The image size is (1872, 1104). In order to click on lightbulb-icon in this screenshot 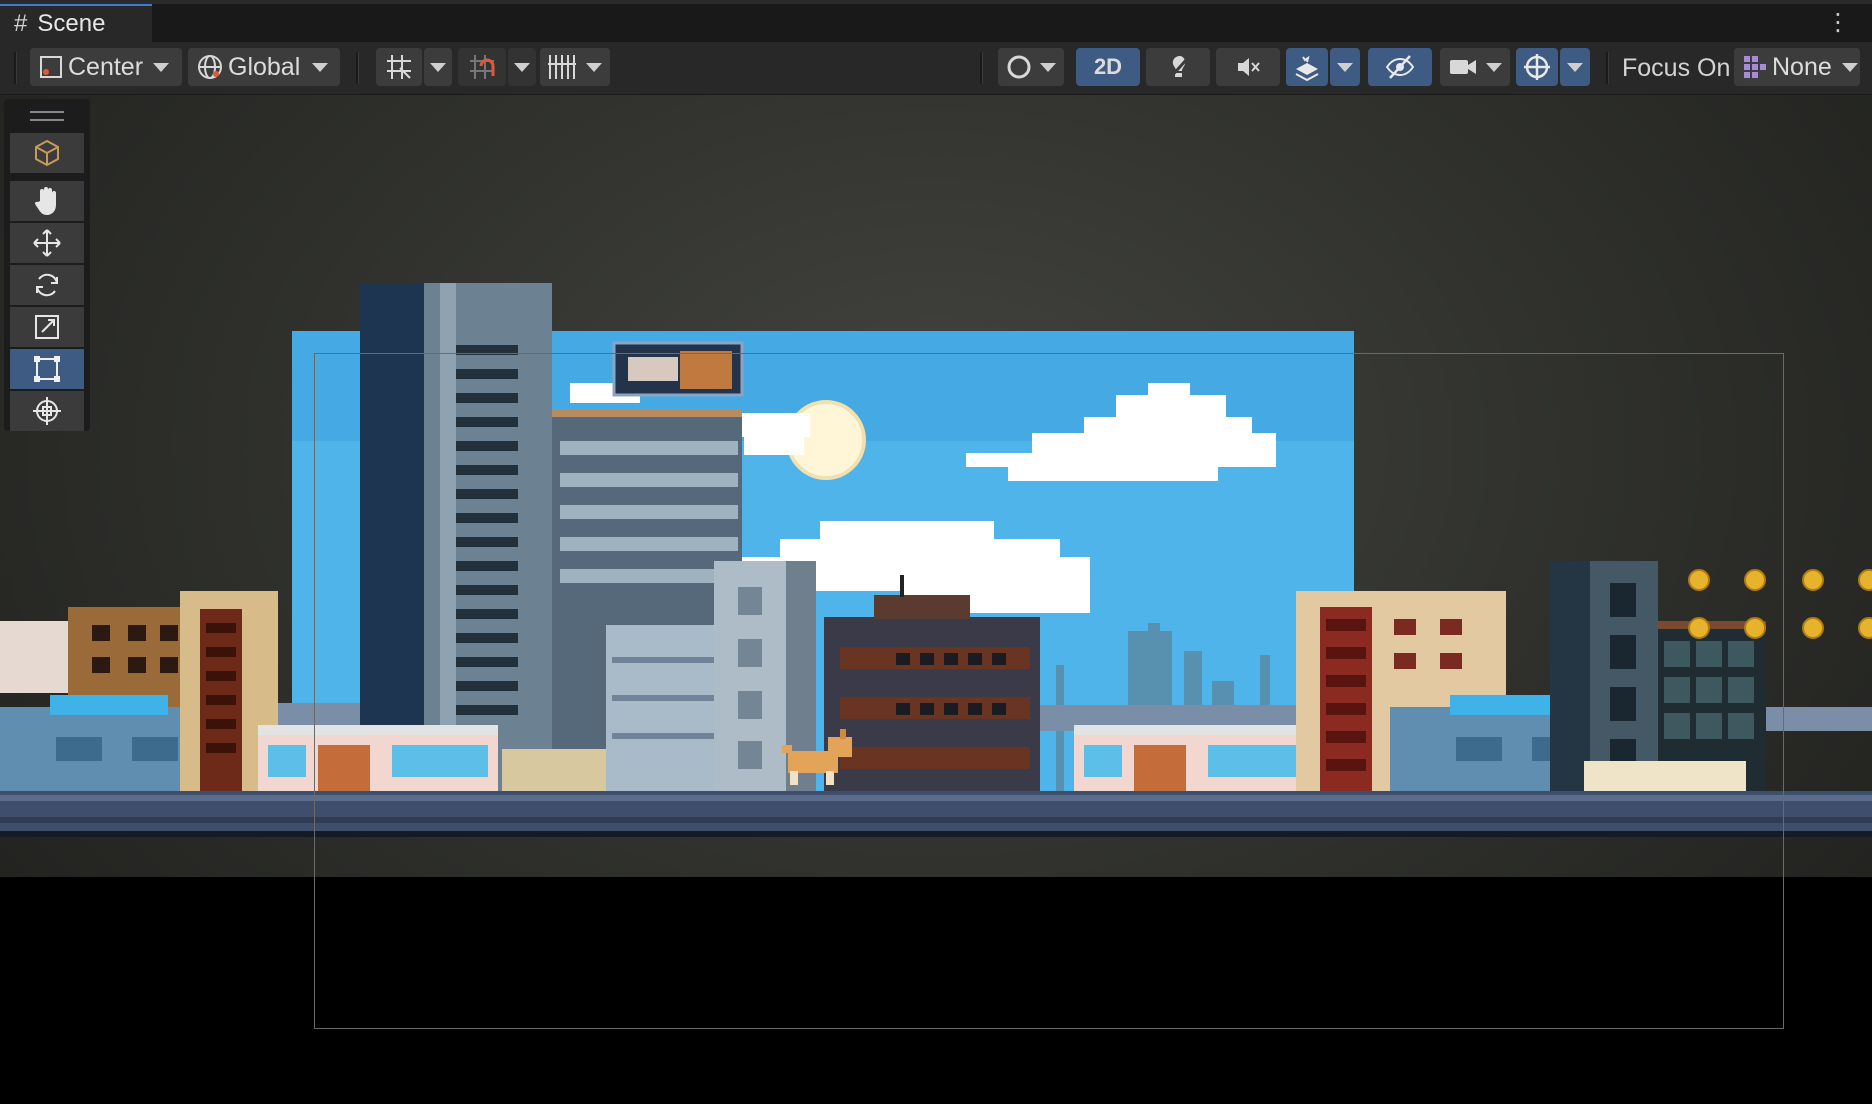, I will do `click(1178, 68)`.